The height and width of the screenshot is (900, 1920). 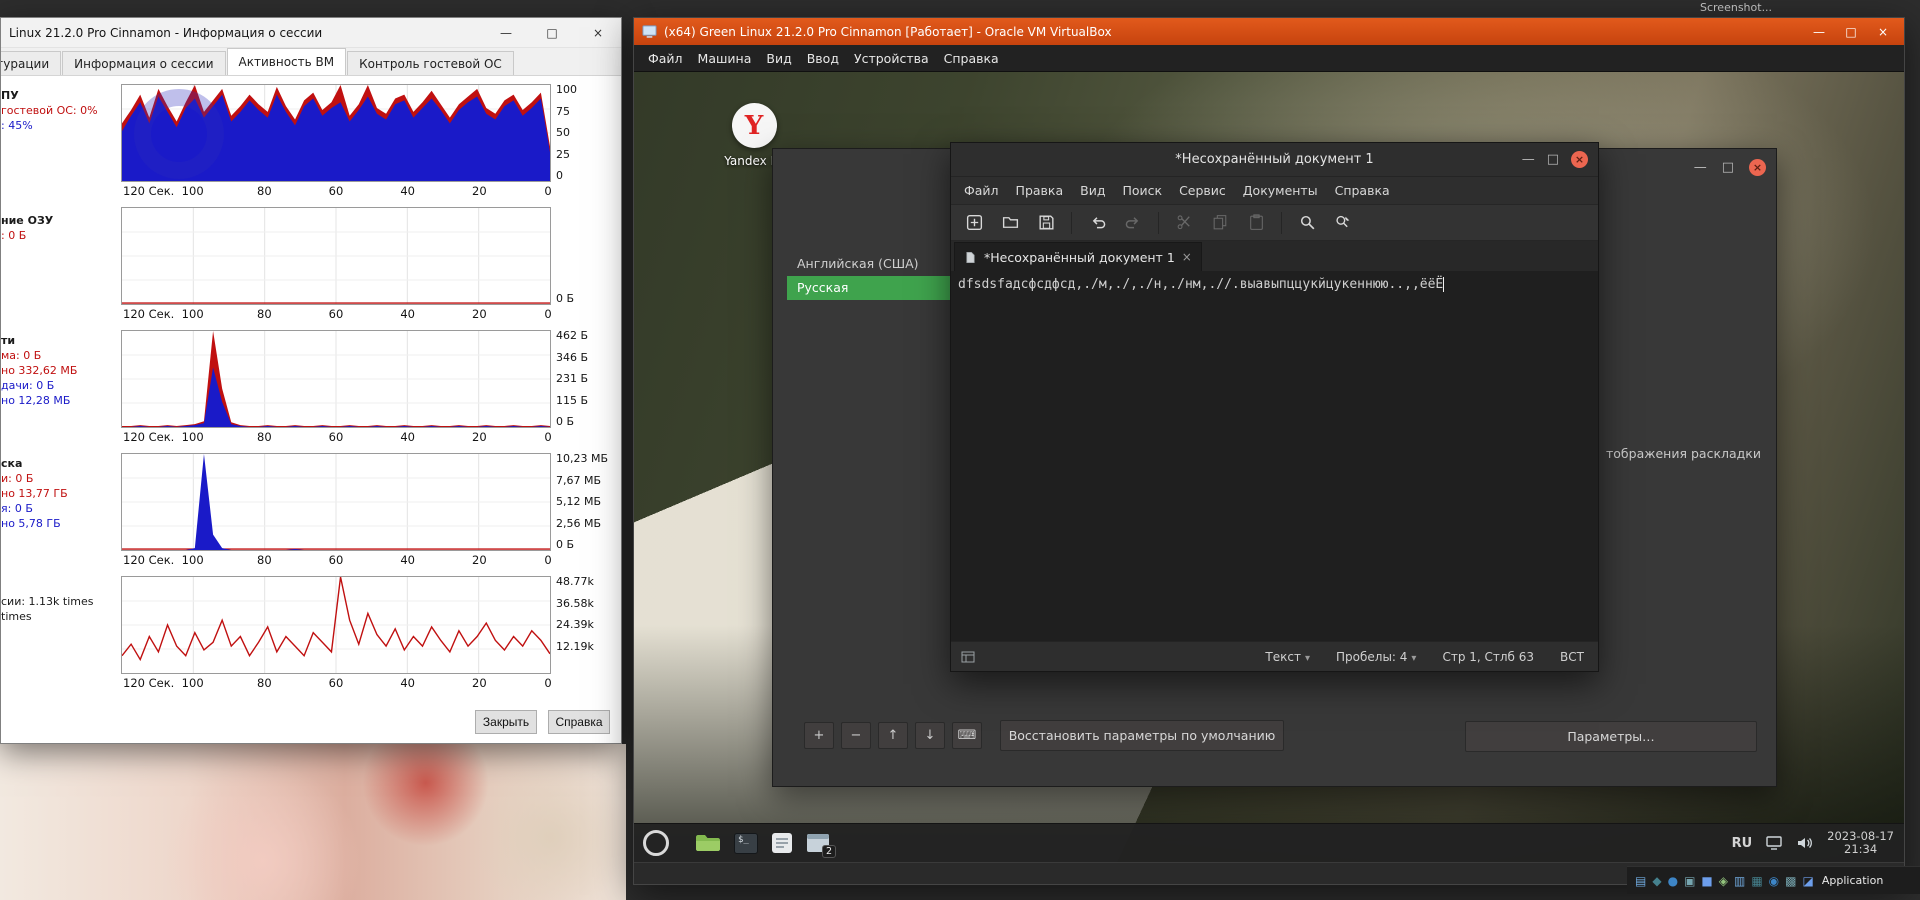 I want to click on tray-icon: ◆, so click(x=1656, y=881).